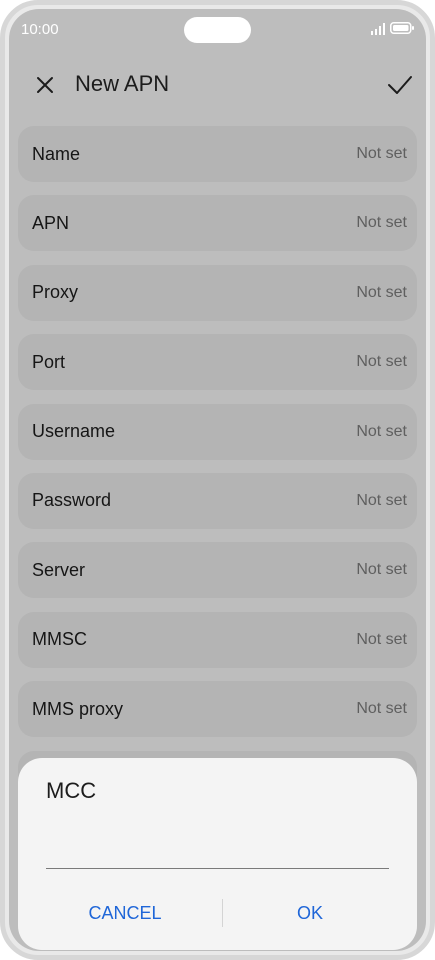 This screenshot has height=960, width=435. What do you see at coordinates (59, 569) in the screenshot?
I see `setting-label: Server` at bounding box center [59, 569].